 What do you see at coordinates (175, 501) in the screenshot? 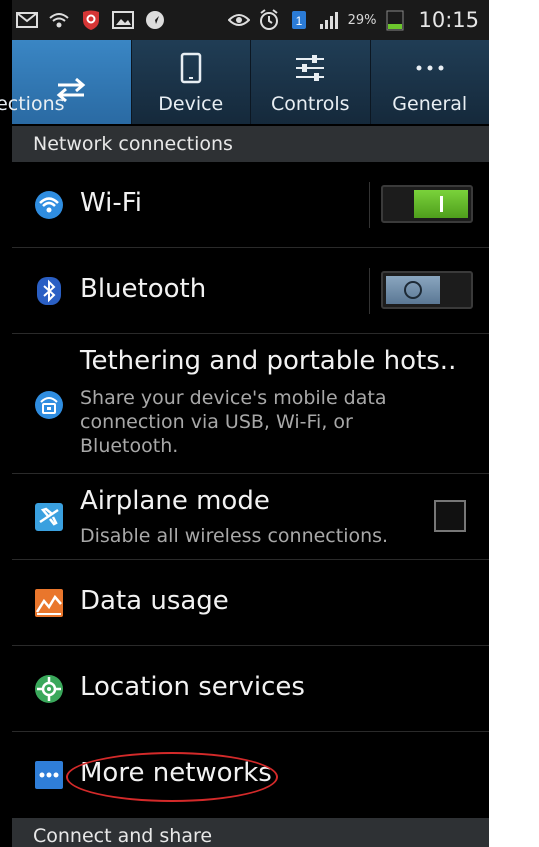
I see `airplane-title: Airplane mode` at bounding box center [175, 501].